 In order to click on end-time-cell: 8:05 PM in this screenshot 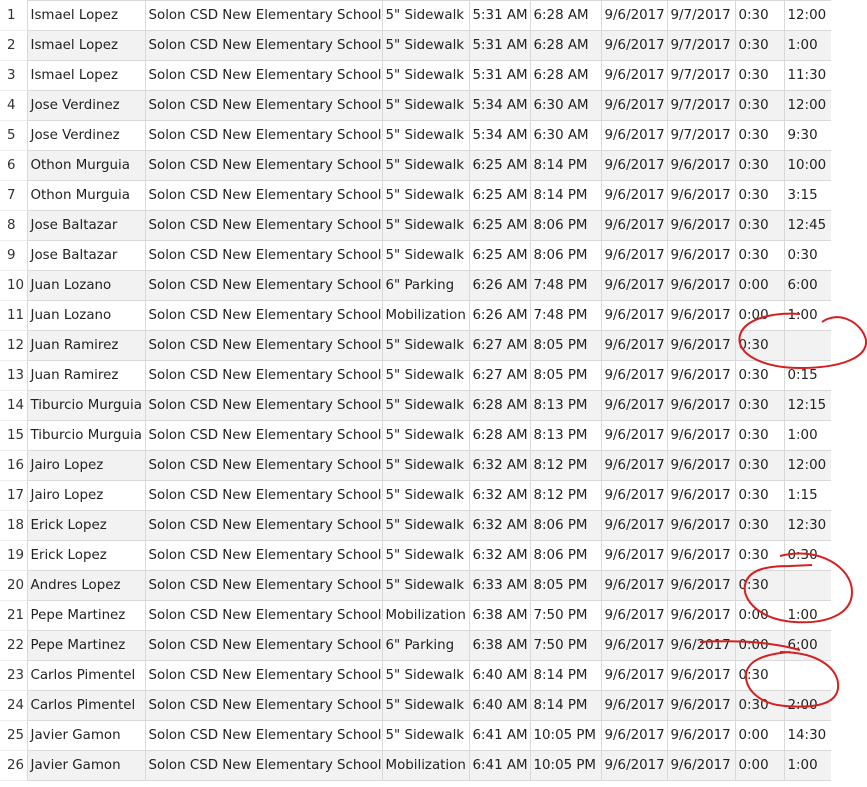, I will do `click(565, 375)`.